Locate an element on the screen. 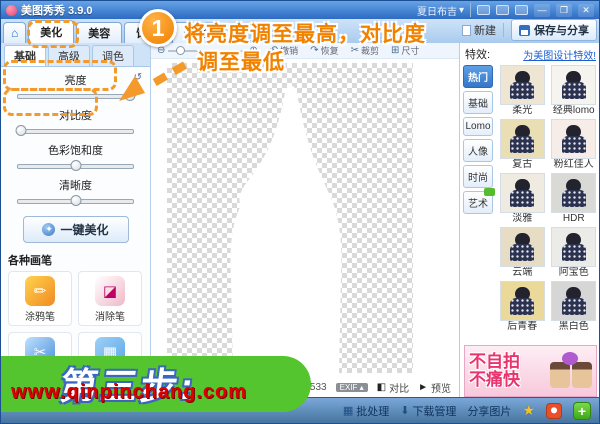  effect-categories: 热门 基础 Lomo 人像 时尚 艺术 is located at coordinates (479, 199).